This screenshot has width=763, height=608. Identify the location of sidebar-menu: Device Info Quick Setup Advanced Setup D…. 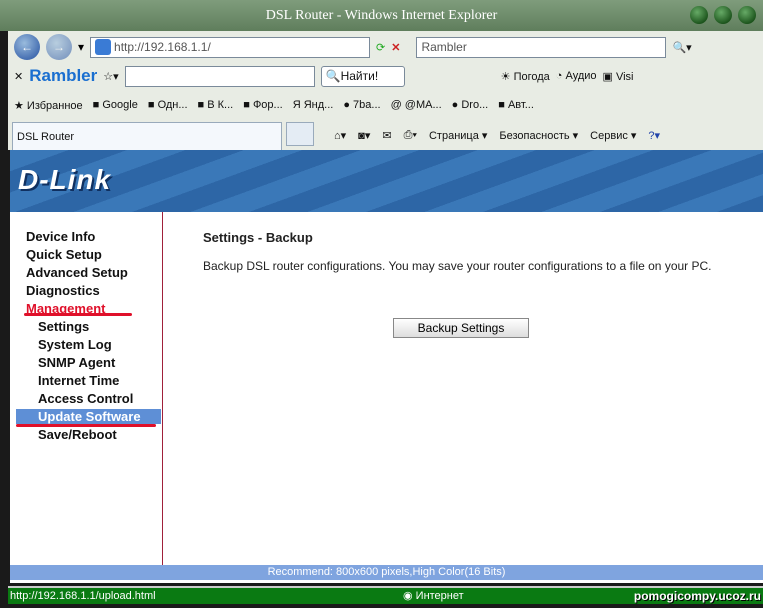
(86, 388).